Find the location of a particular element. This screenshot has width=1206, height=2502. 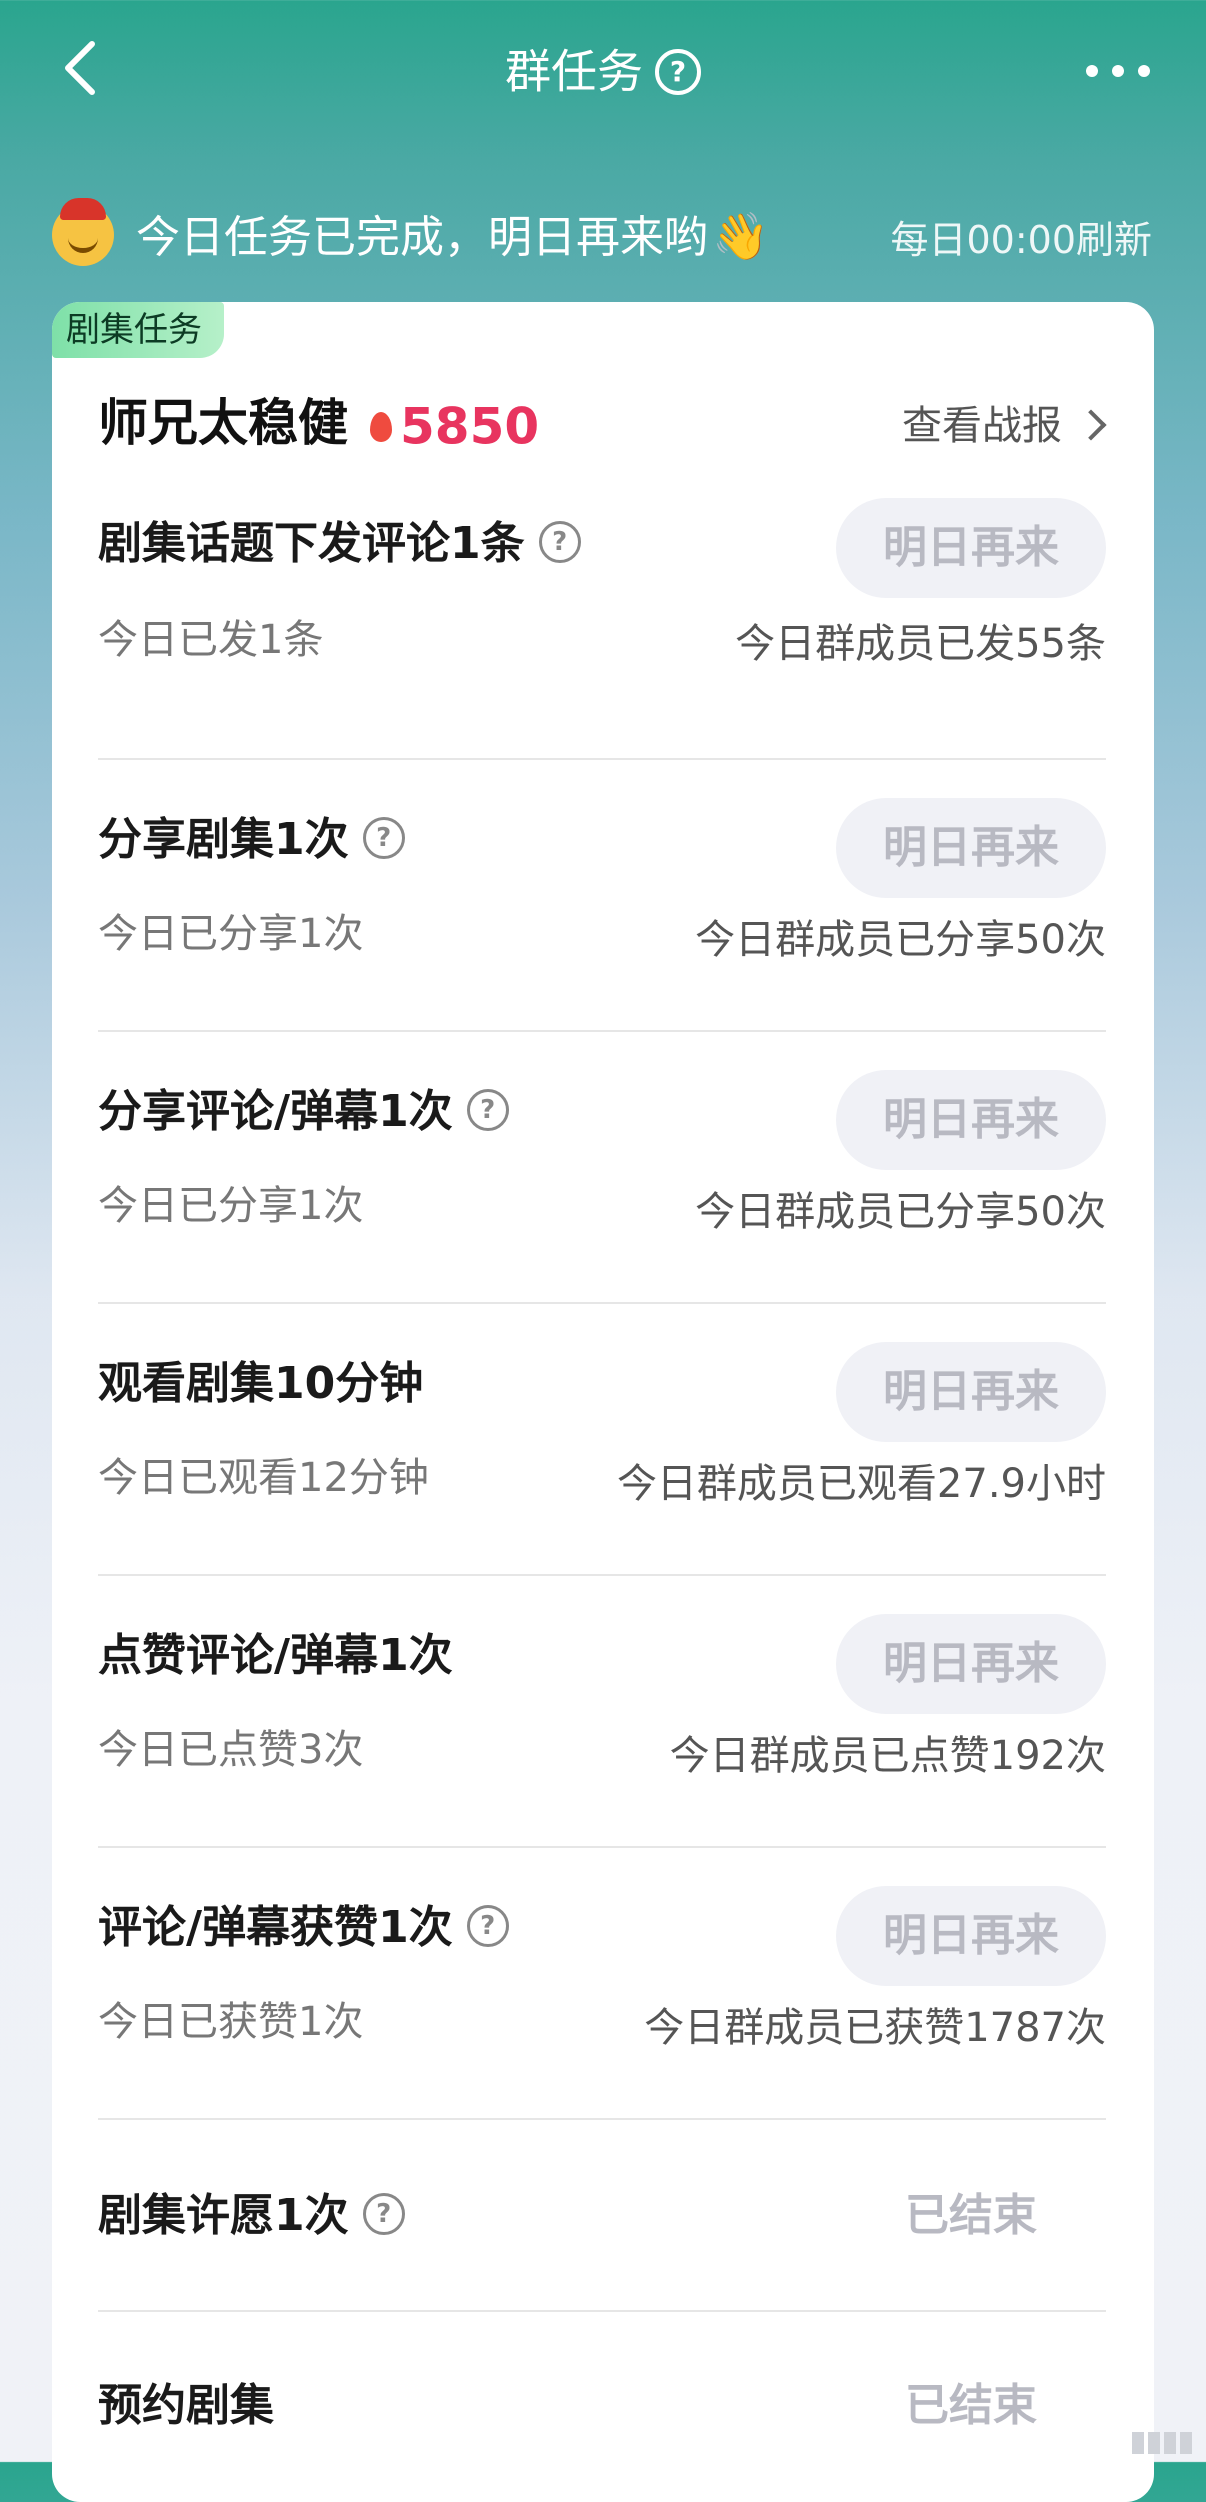

task-title: 观看剧集10分钟 is located at coordinates (261, 1383).